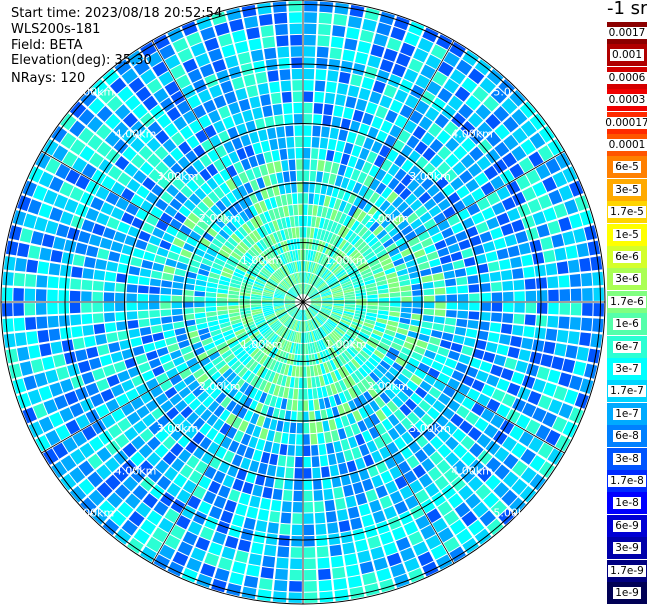 The height and width of the screenshot is (607, 647). Describe the element at coordinates (502, 92) in the screenshot. I see `range-label: 5.0` at that location.